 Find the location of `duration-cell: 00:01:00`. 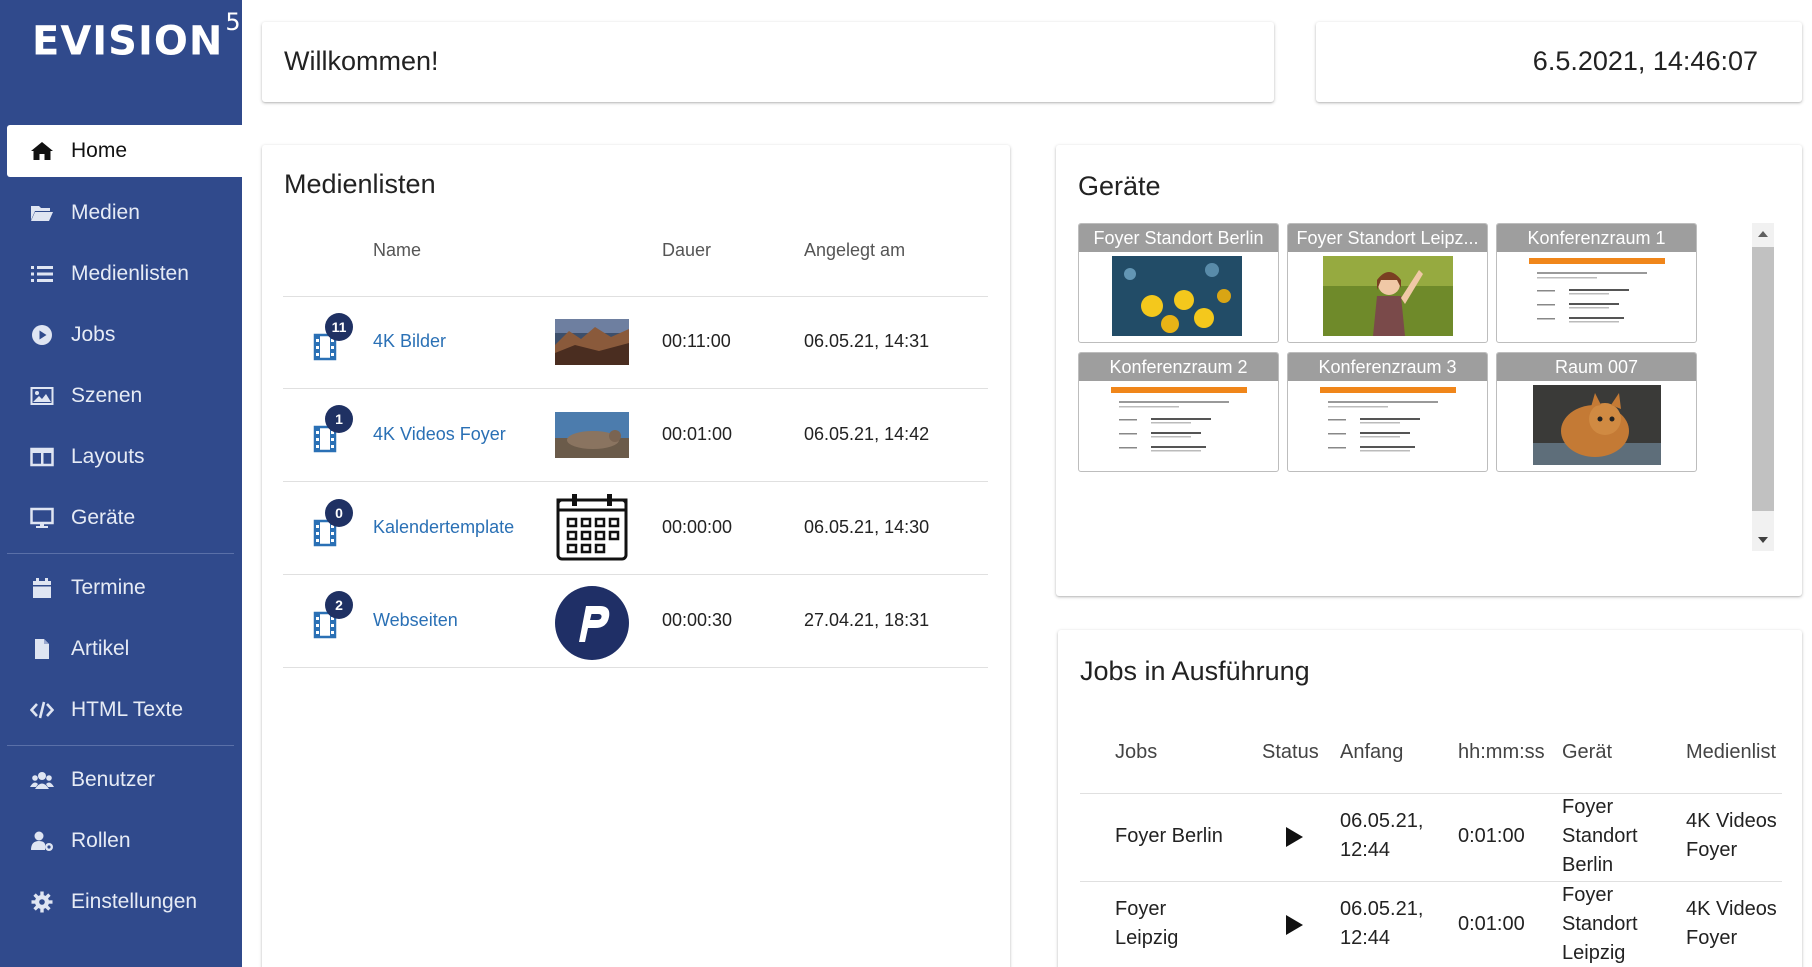

duration-cell: 00:01:00 is located at coordinates (697, 434).